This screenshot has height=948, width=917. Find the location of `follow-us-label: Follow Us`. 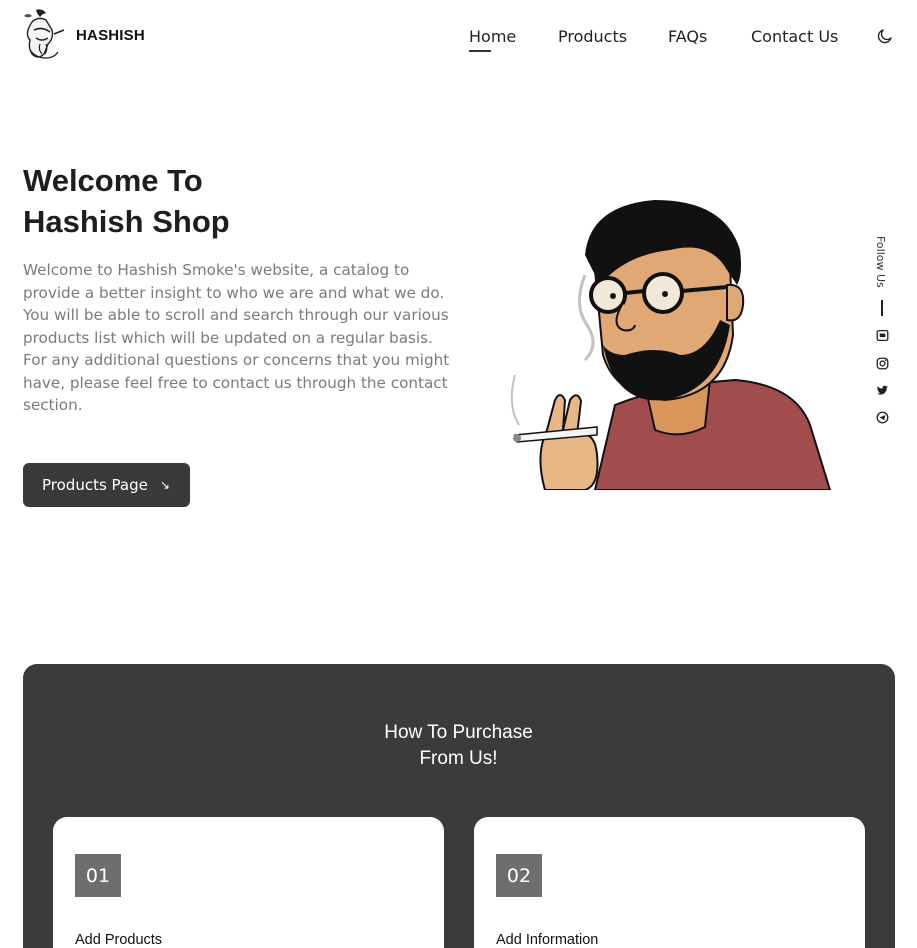

follow-us-label: Follow Us is located at coordinates (880, 262).